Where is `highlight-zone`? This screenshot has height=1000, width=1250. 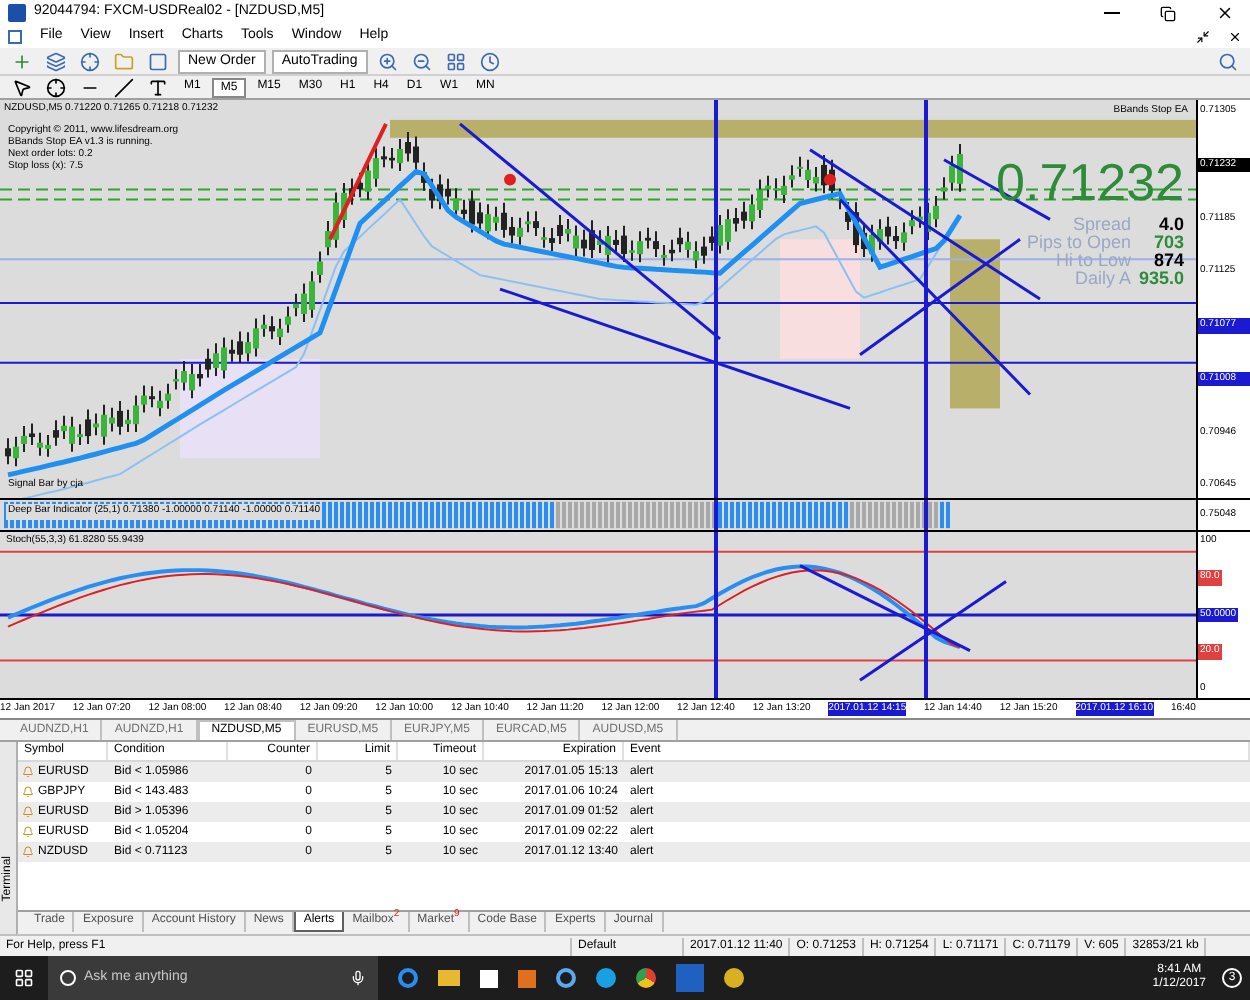
highlight-zone is located at coordinates (820, 299).